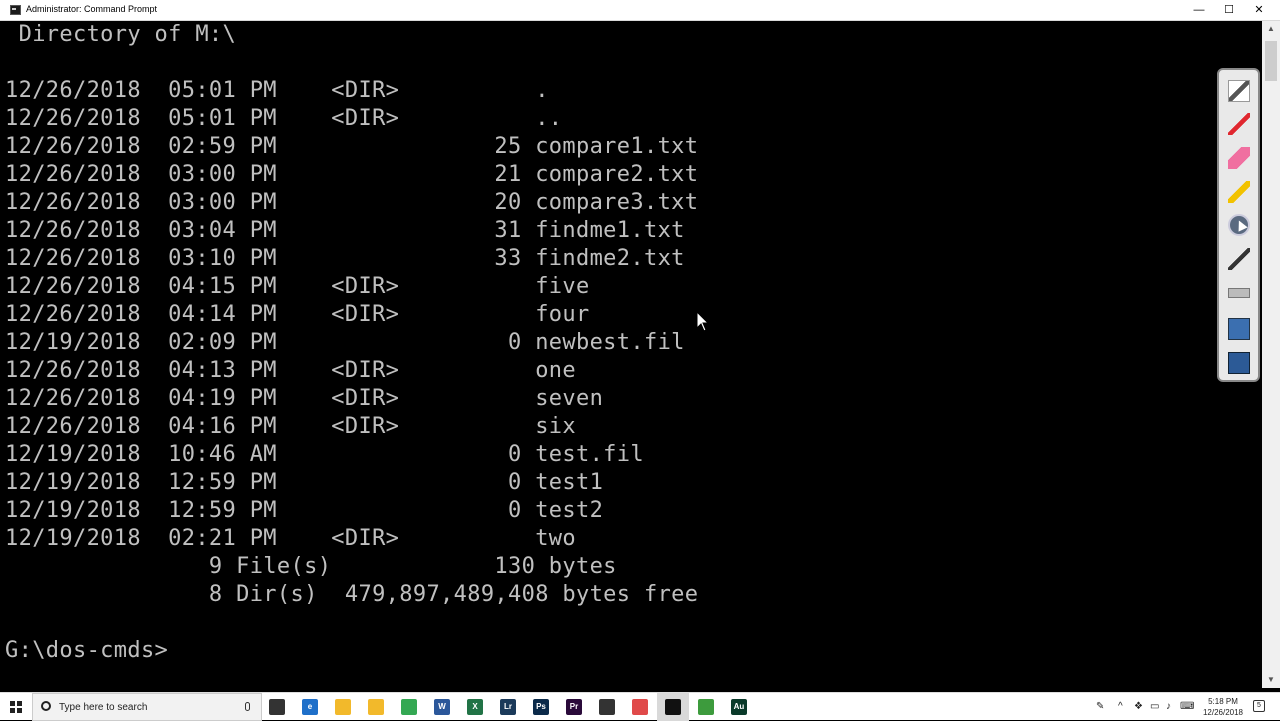  Describe the element at coordinates (247, 706) in the screenshot. I see `microphone-icon` at that location.